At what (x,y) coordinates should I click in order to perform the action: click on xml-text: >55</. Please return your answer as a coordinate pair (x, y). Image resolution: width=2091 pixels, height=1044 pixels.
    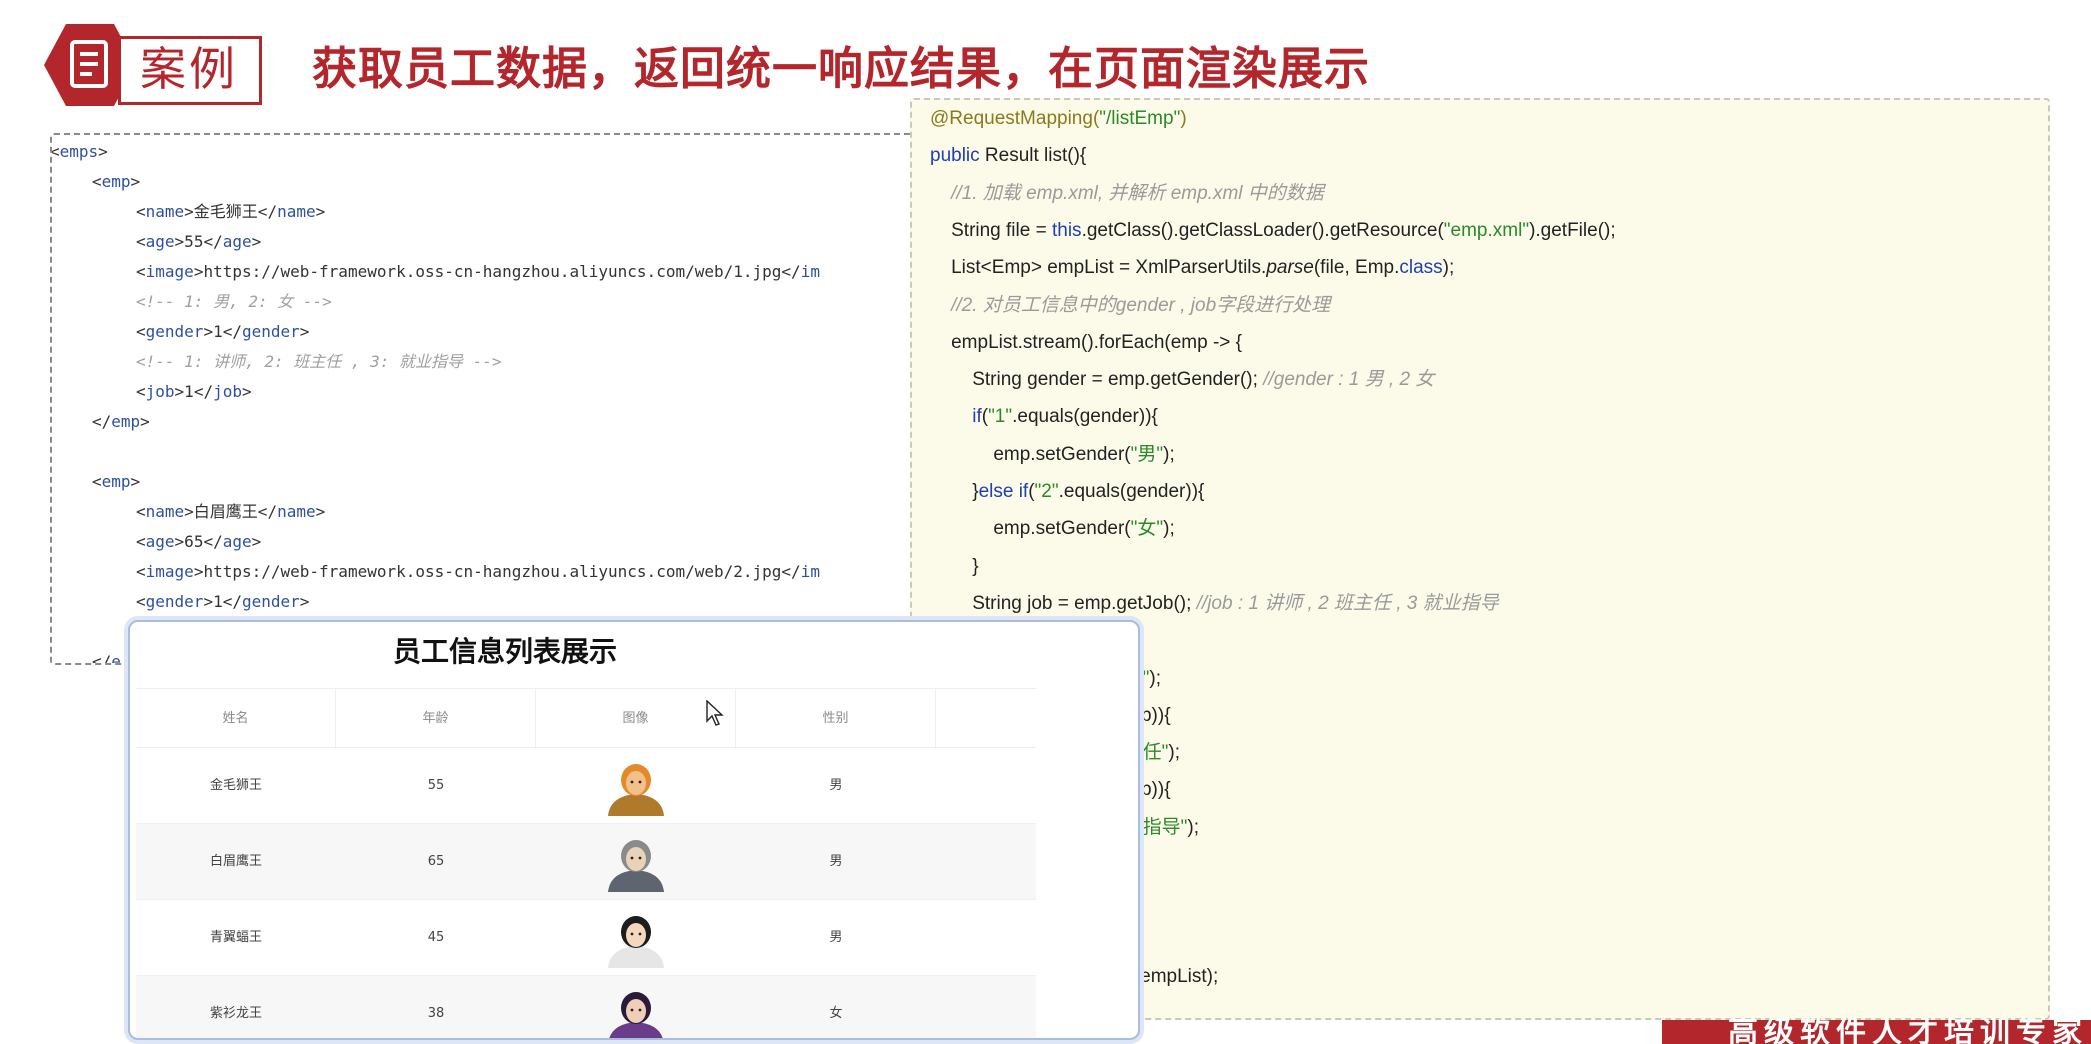
    Looking at the image, I should click on (198, 241).